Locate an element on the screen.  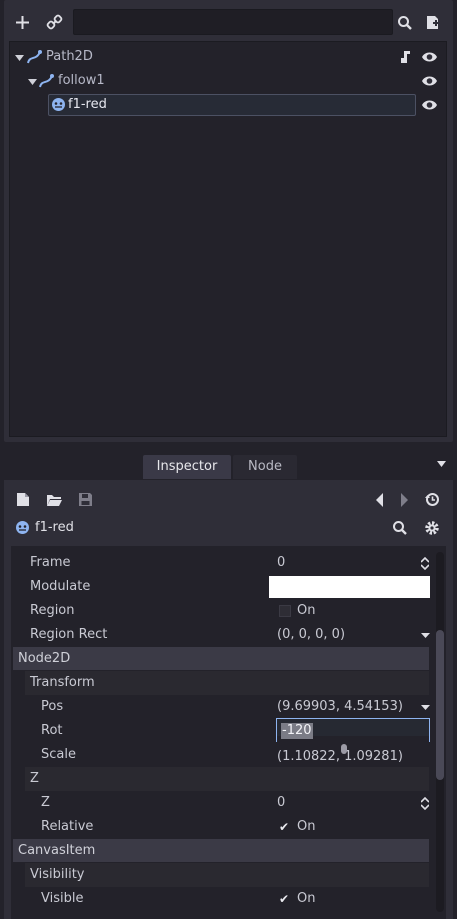
property-modulate: Modulate is located at coordinates (221, 587).